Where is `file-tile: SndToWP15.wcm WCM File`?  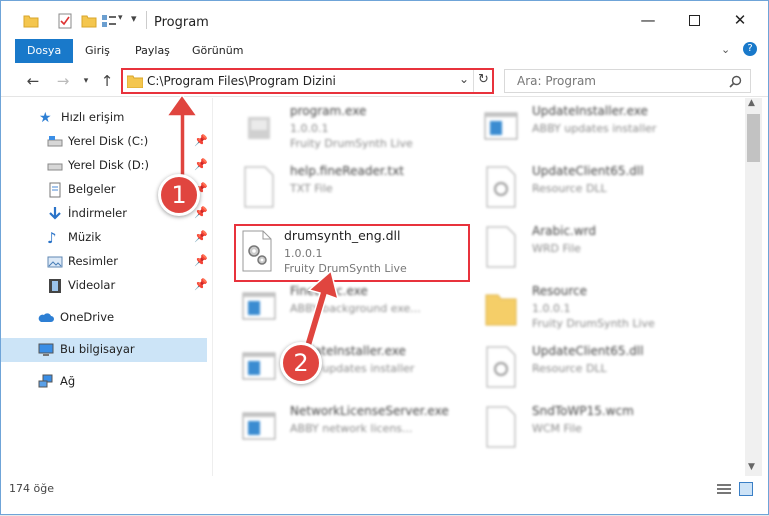 file-tile: SndToWP15.wcm WCM File is located at coordinates (601, 429).